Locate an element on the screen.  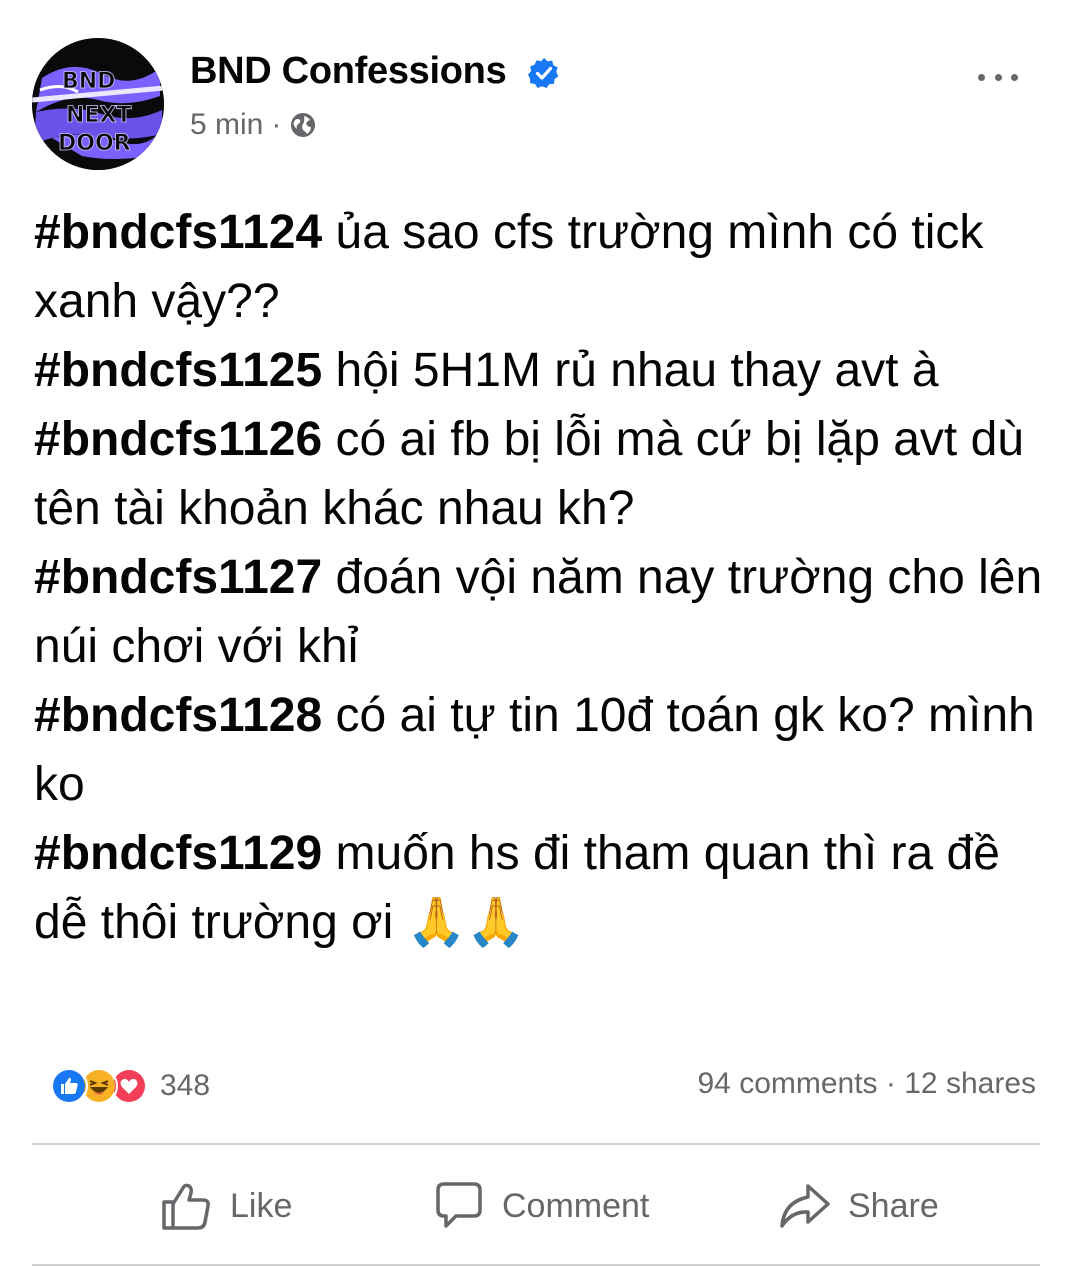
post-header: BND NEXT DOOR BND Confessions 5 min · is located at coordinates (540, 90).